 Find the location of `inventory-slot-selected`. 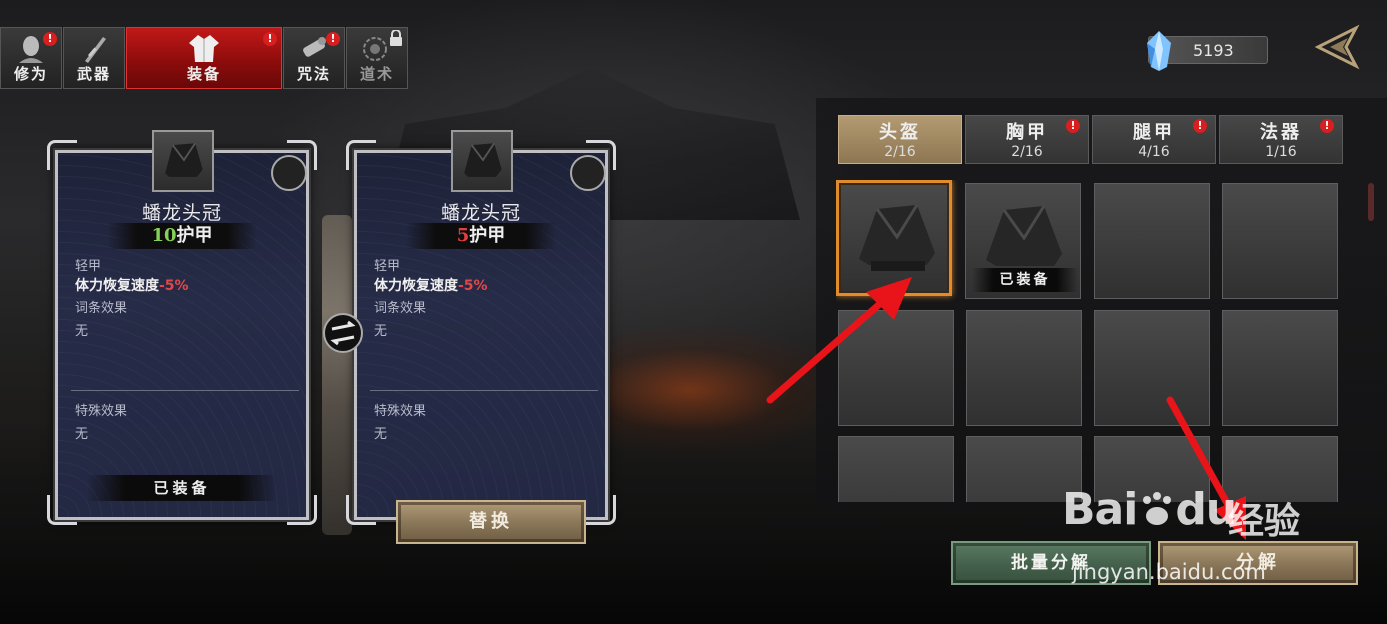

inventory-slot-selected is located at coordinates (894, 238).